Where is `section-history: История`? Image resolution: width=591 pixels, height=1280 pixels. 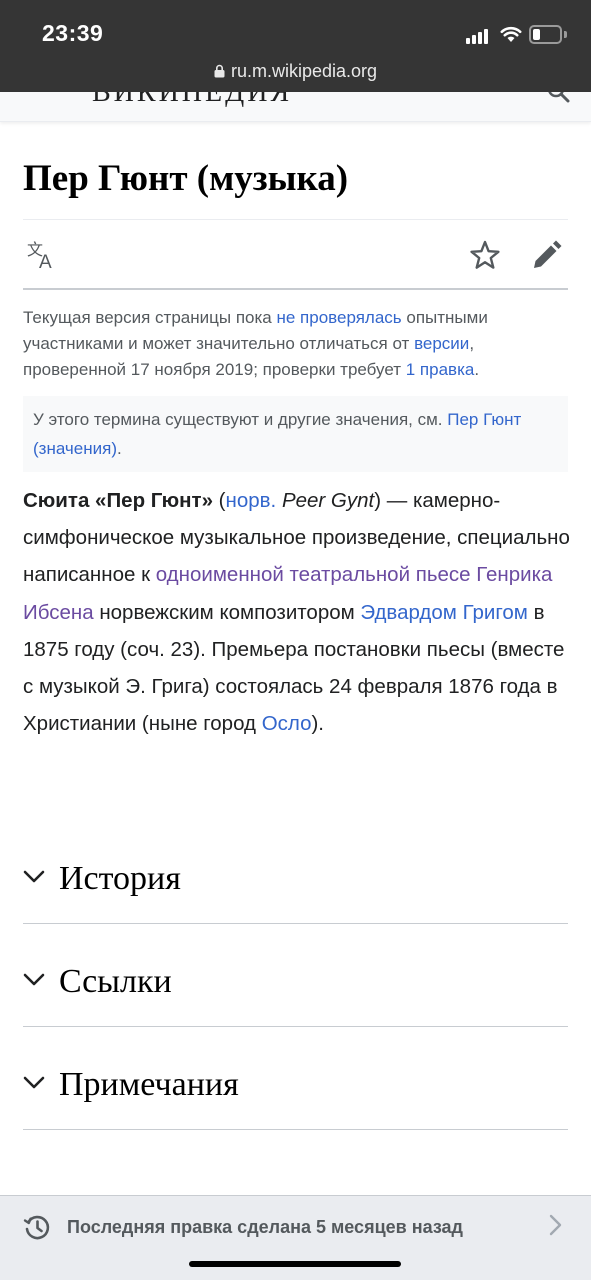
section-history: История is located at coordinates (295, 873).